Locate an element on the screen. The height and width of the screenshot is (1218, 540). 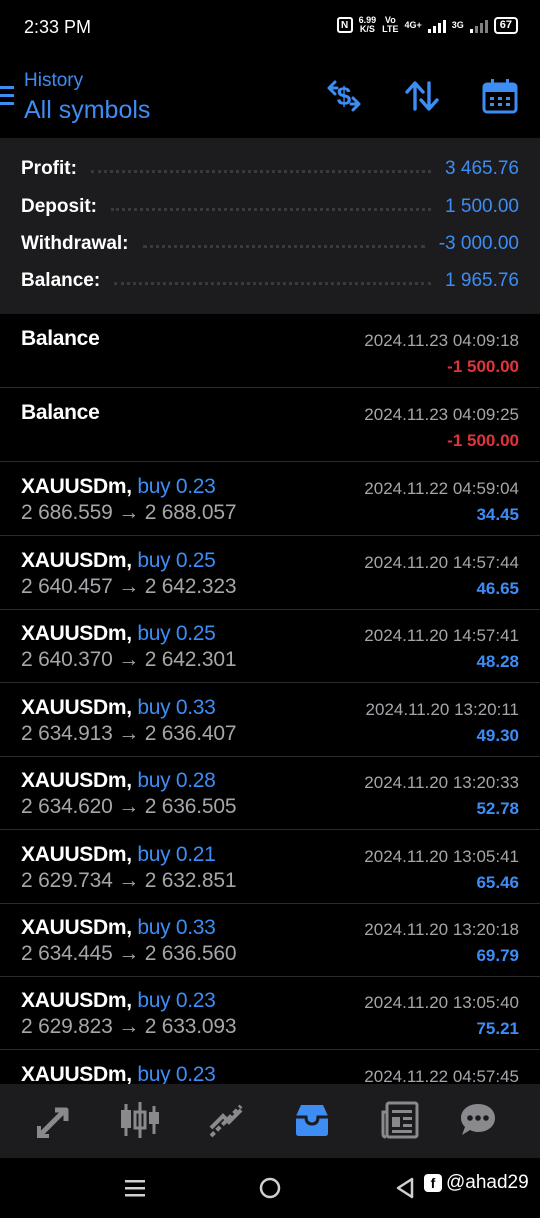
candlestick-icon is located at coordinates (140, 1120).